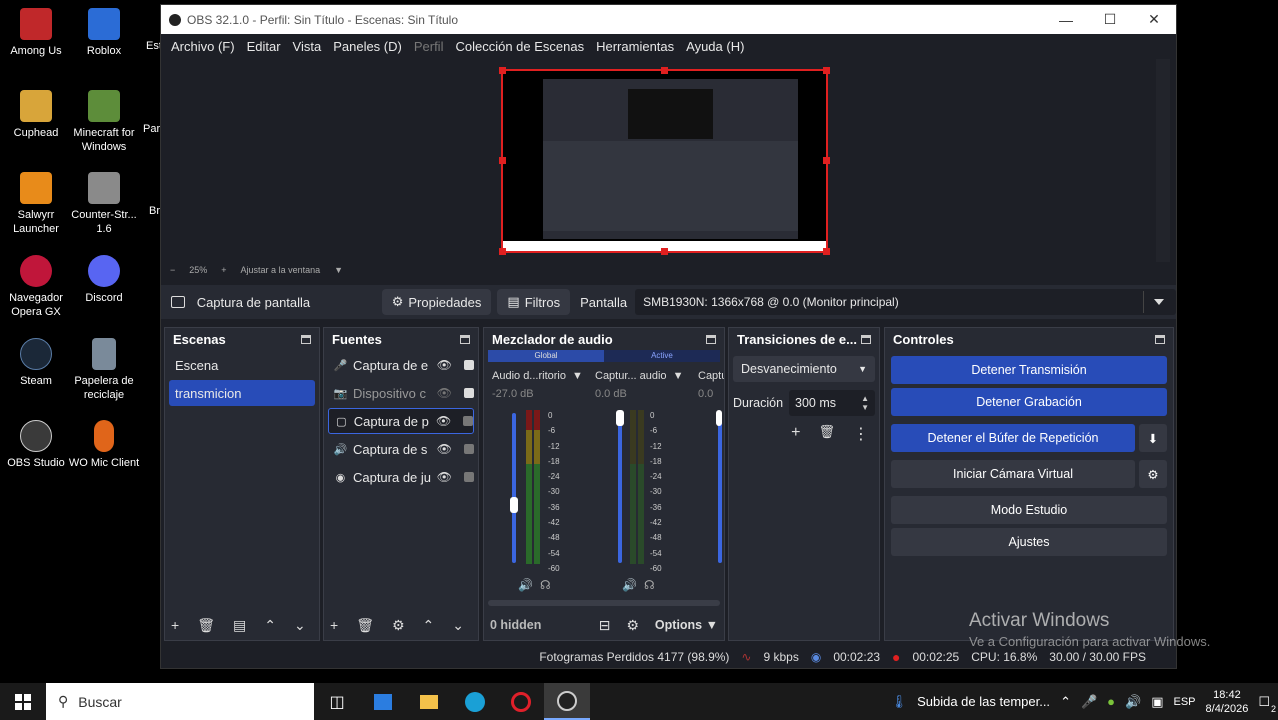  What do you see at coordinates (436, 302) in the screenshot?
I see `properties-button: ⚙ Propiedades` at bounding box center [436, 302].